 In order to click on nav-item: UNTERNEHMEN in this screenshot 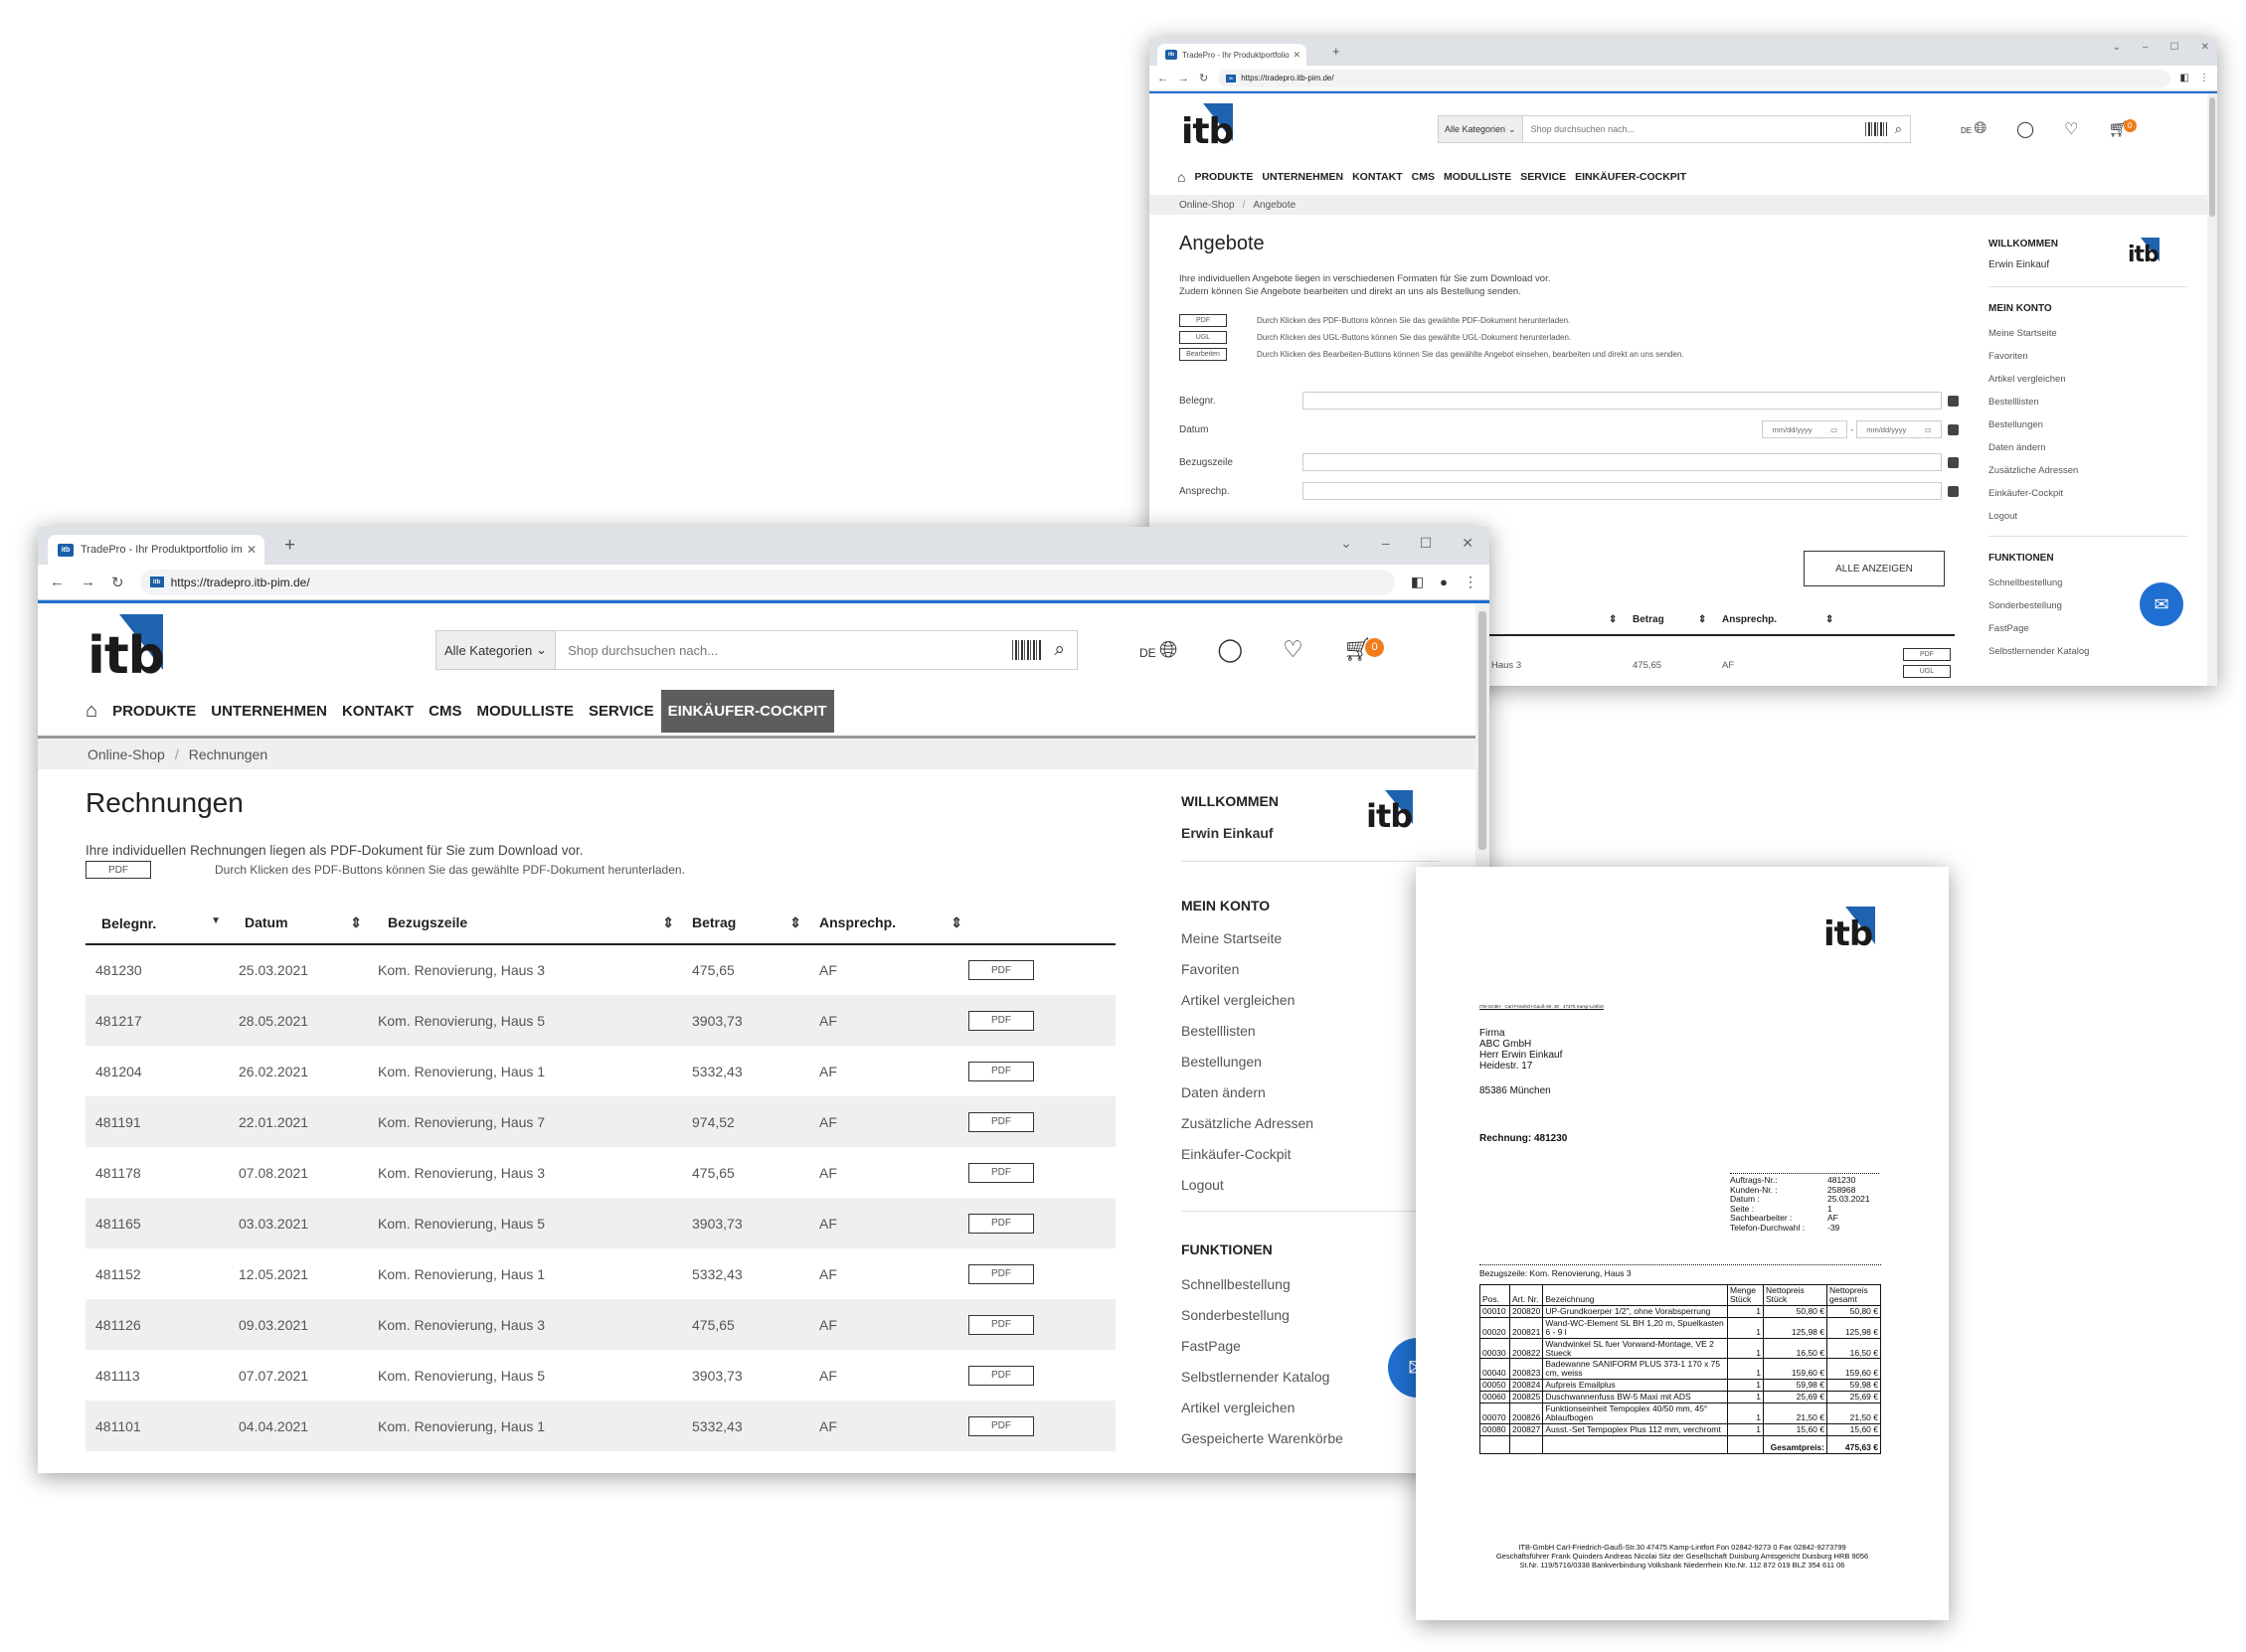, I will do `click(1302, 177)`.